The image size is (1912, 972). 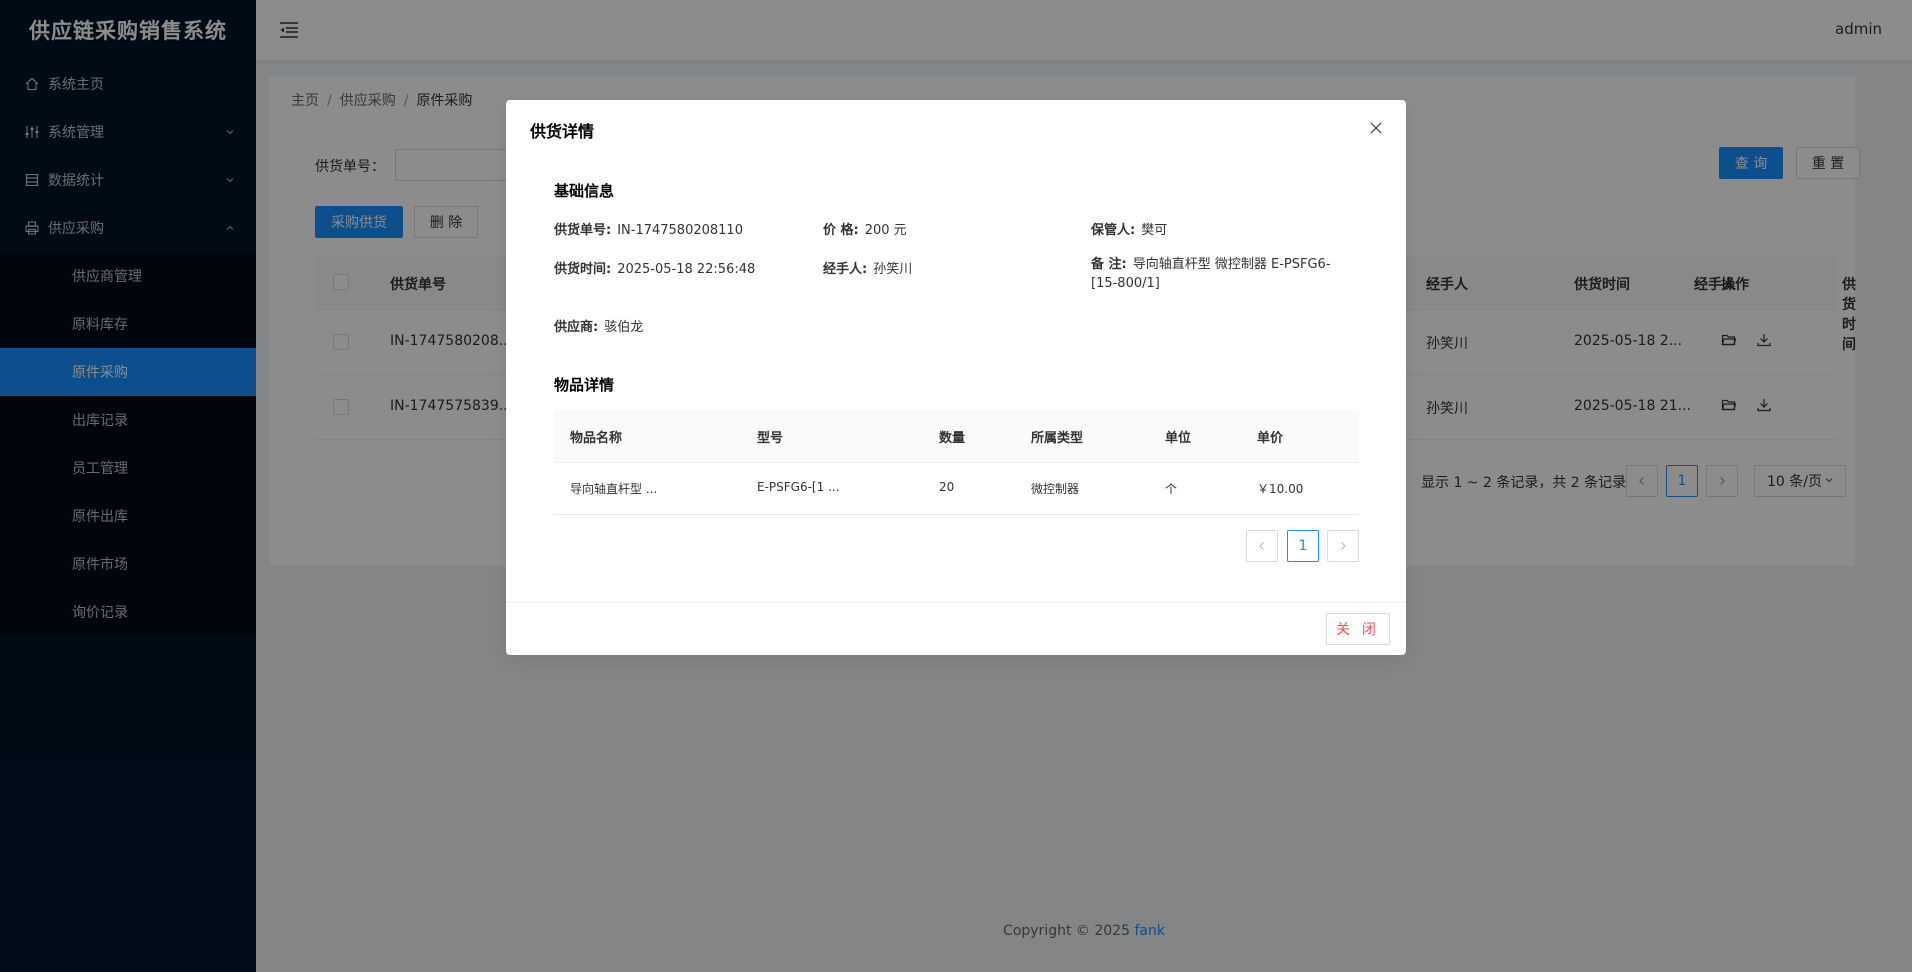 I want to click on col-header-name: 物品名称, so click(x=596, y=438).